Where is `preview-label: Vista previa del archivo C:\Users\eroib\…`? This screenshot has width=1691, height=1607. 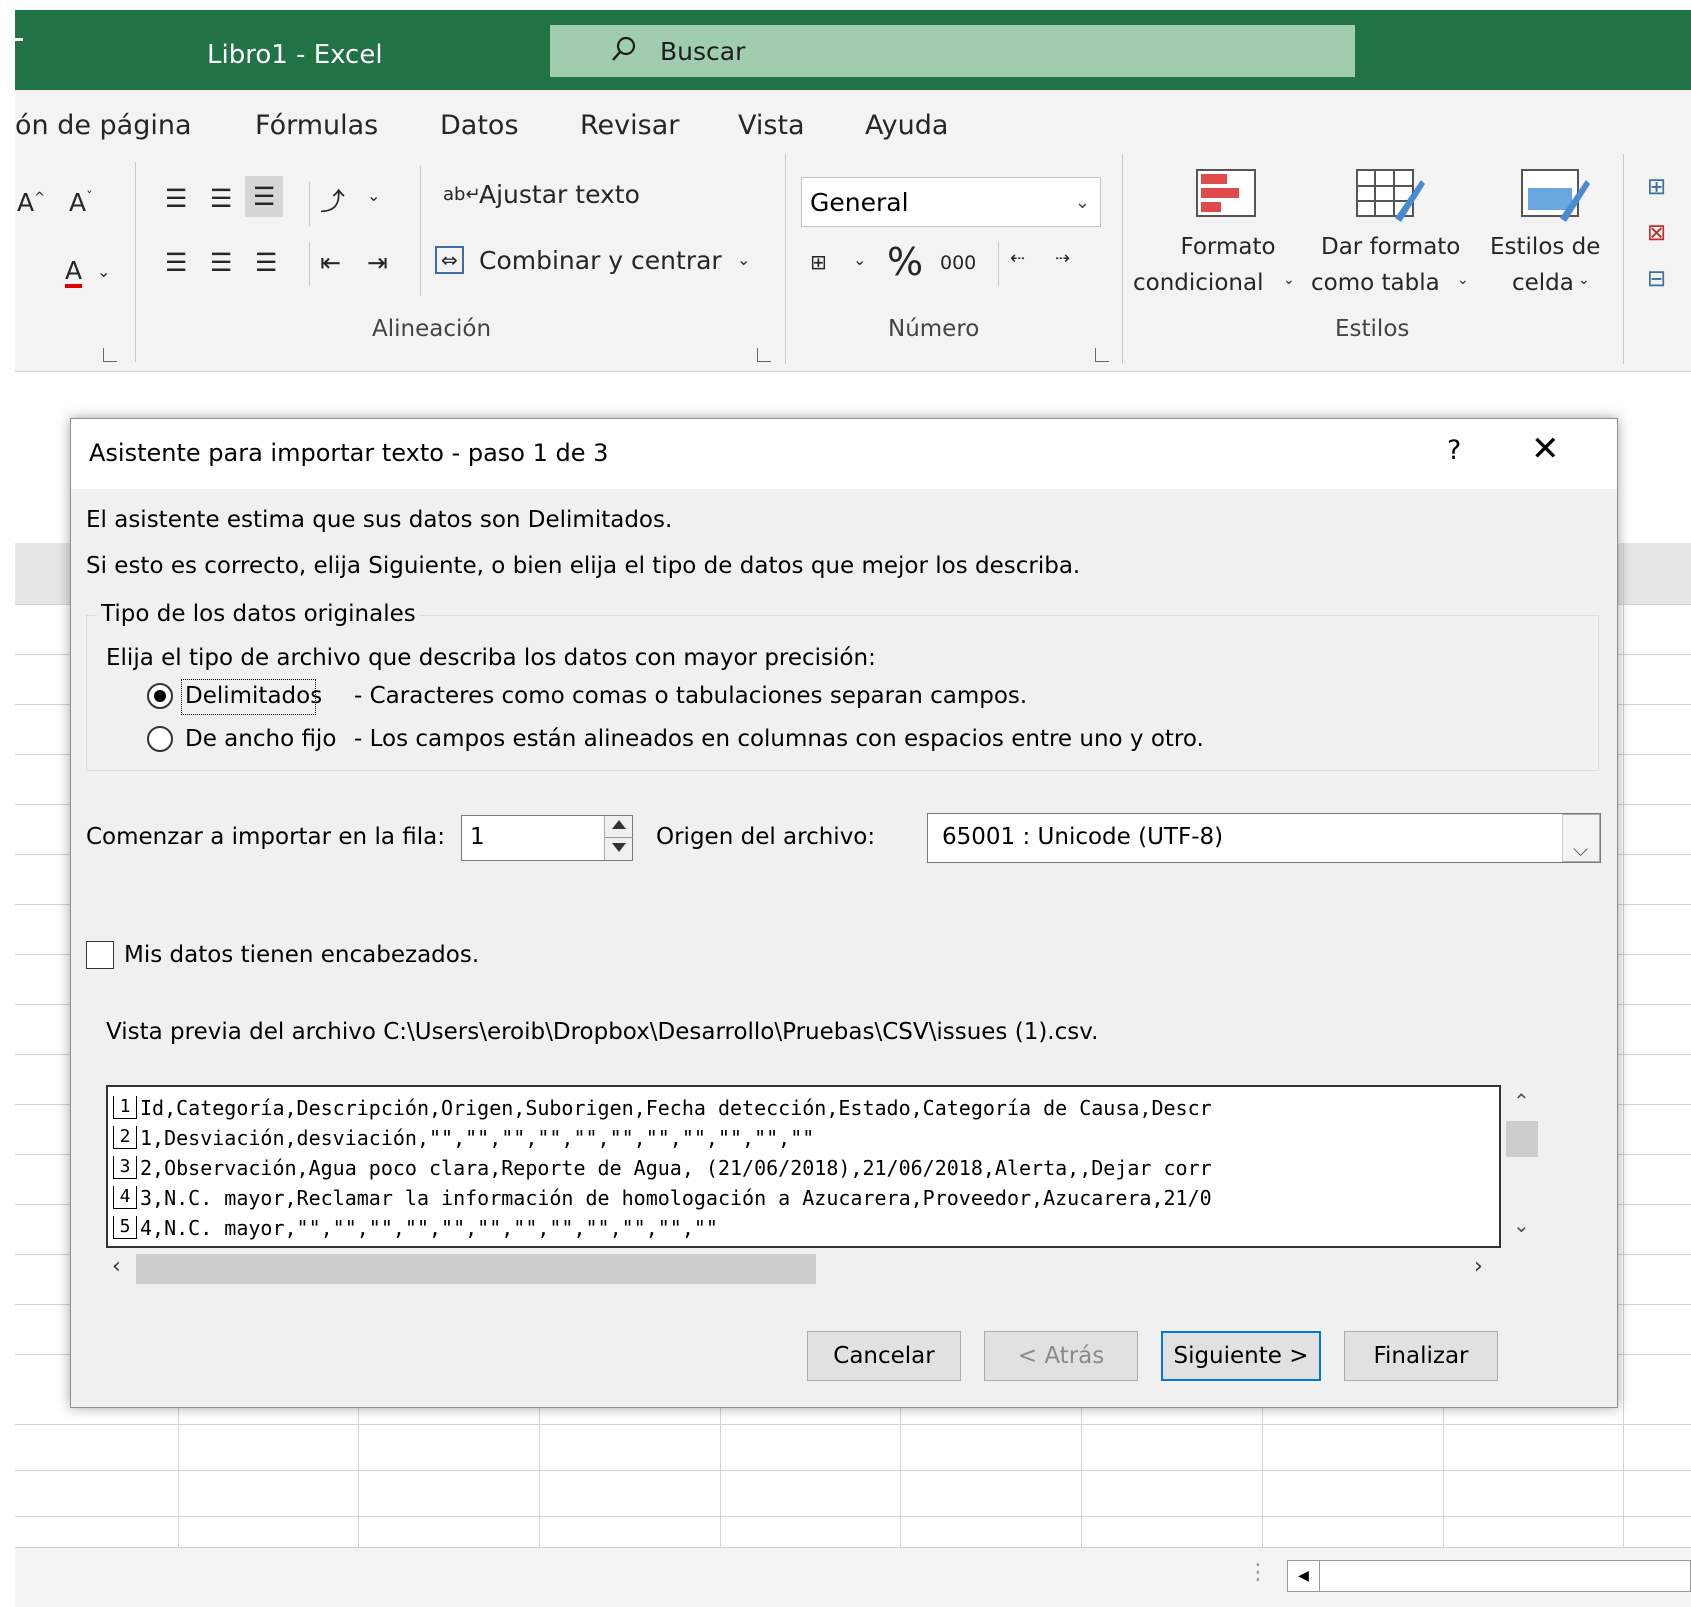
preview-label: Vista previa del archivo C:\Users\eroib\… is located at coordinates (602, 1032).